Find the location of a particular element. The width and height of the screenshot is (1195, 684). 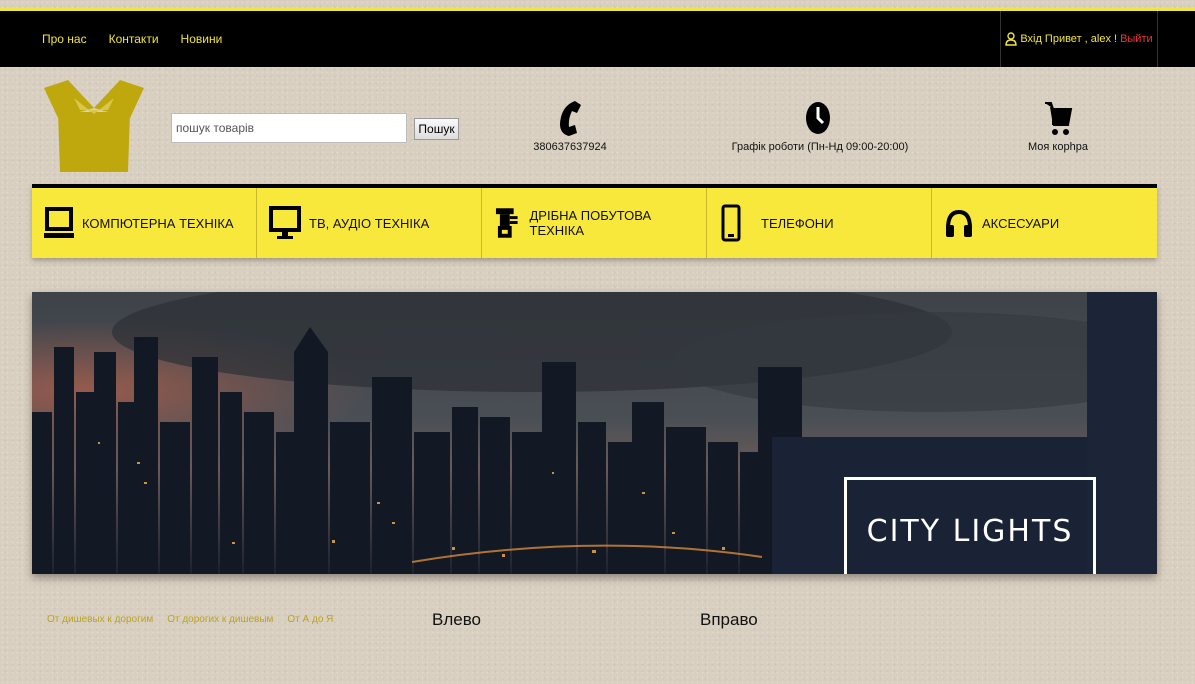

cart-label: Моя корhpa is located at coordinates (1058, 147).